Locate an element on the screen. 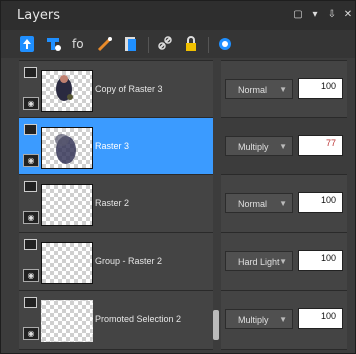 The image size is (356, 354). panel-titlebar: Layers ▢ ▾ ⇩ ✕ is located at coordinates (178, 15).